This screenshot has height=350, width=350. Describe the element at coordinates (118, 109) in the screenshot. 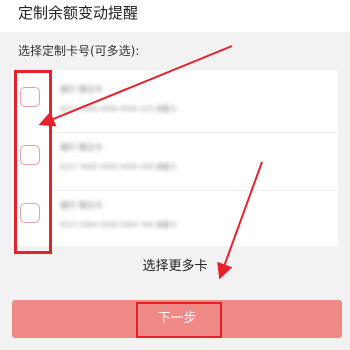

I see `card-detail: 6217 0000 0000 0000 123 储蓄卡` at that location.